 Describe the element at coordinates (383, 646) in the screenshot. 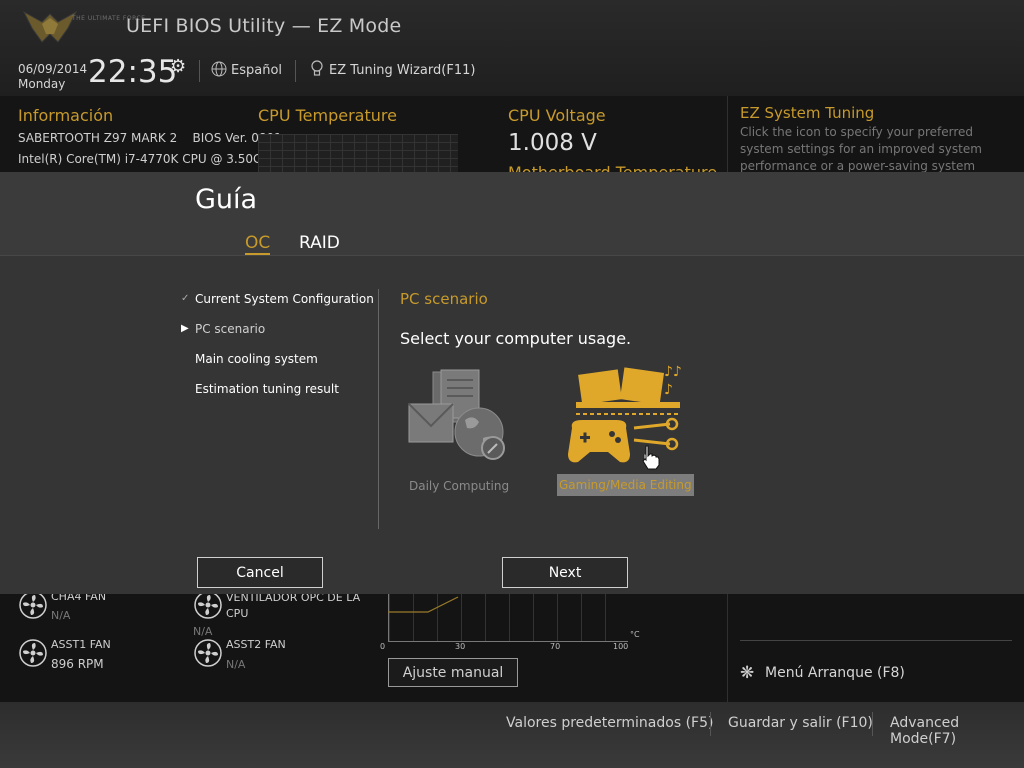

I see `tick-label: 0` at that location.